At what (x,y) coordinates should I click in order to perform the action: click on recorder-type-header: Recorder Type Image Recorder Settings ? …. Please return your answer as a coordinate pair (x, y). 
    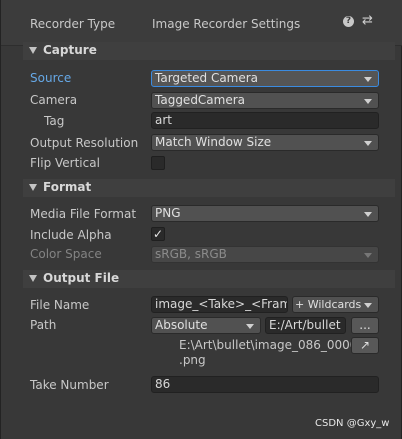
    Looking at the image, I should click on (201, 23).